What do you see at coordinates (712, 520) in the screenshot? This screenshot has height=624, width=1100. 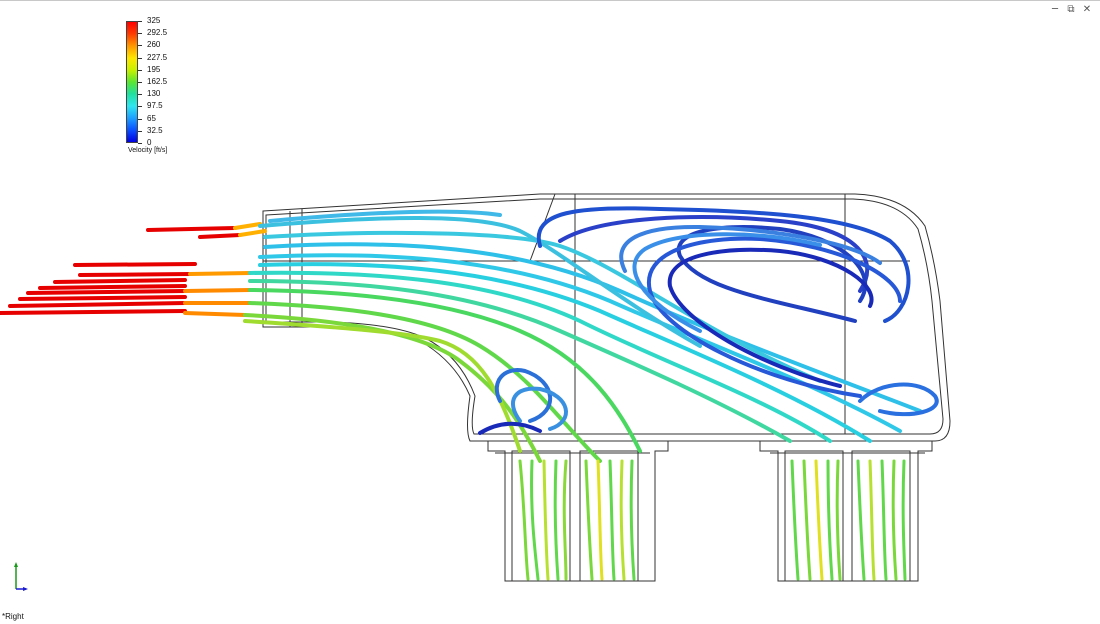 I see `runner-streamlines` at bounding box center [712, 520].